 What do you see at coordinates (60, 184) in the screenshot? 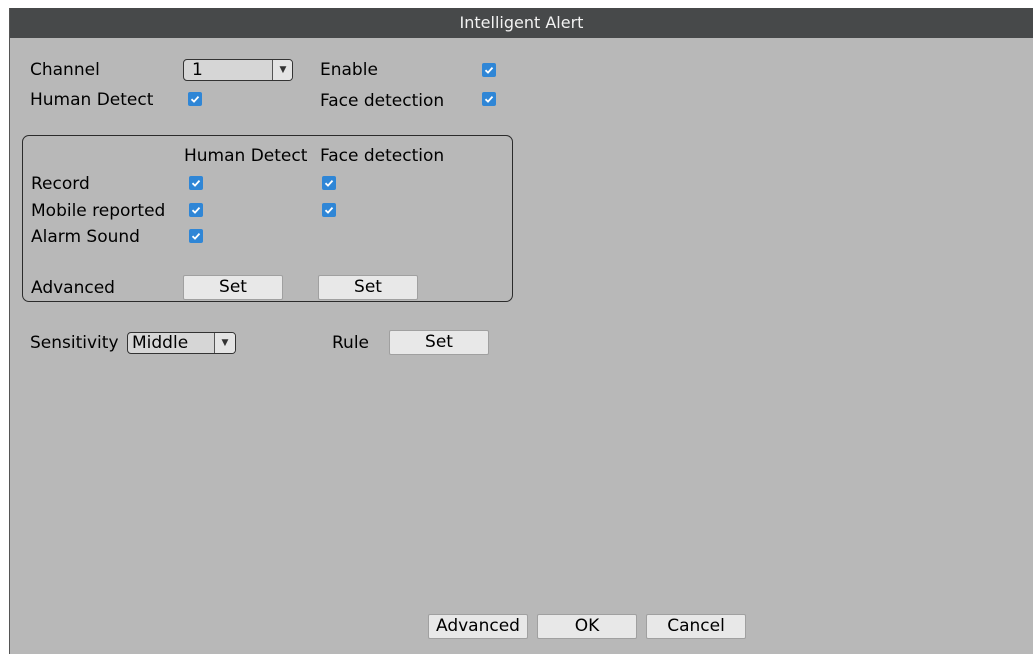
I see `record-label: Record` at bounding box center [60, 184].